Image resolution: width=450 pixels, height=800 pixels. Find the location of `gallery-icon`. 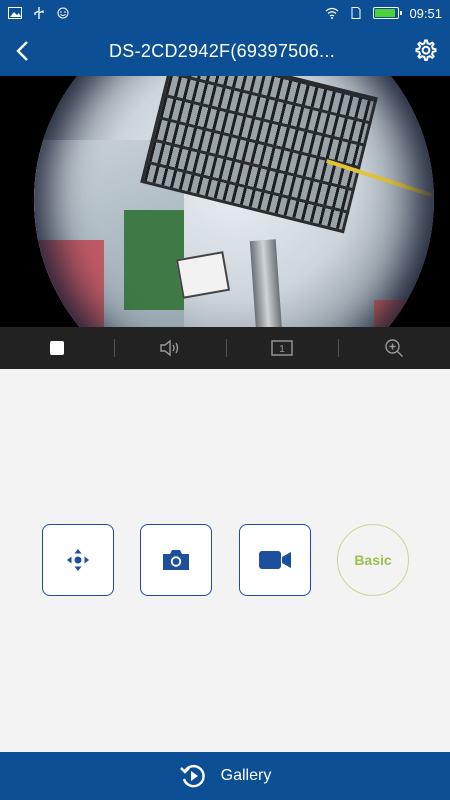

gallery-icon is located at coordinates (192, 776).